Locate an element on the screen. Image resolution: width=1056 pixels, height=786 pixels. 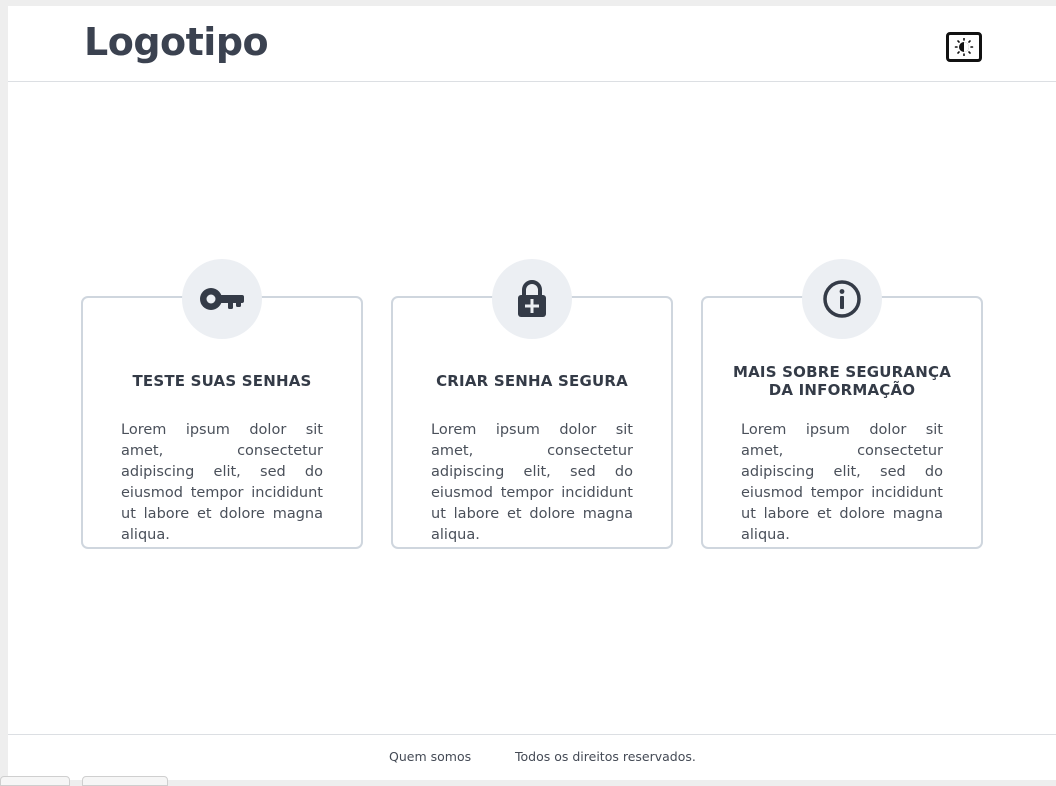
info-icon is located at coordinates (842, 299).